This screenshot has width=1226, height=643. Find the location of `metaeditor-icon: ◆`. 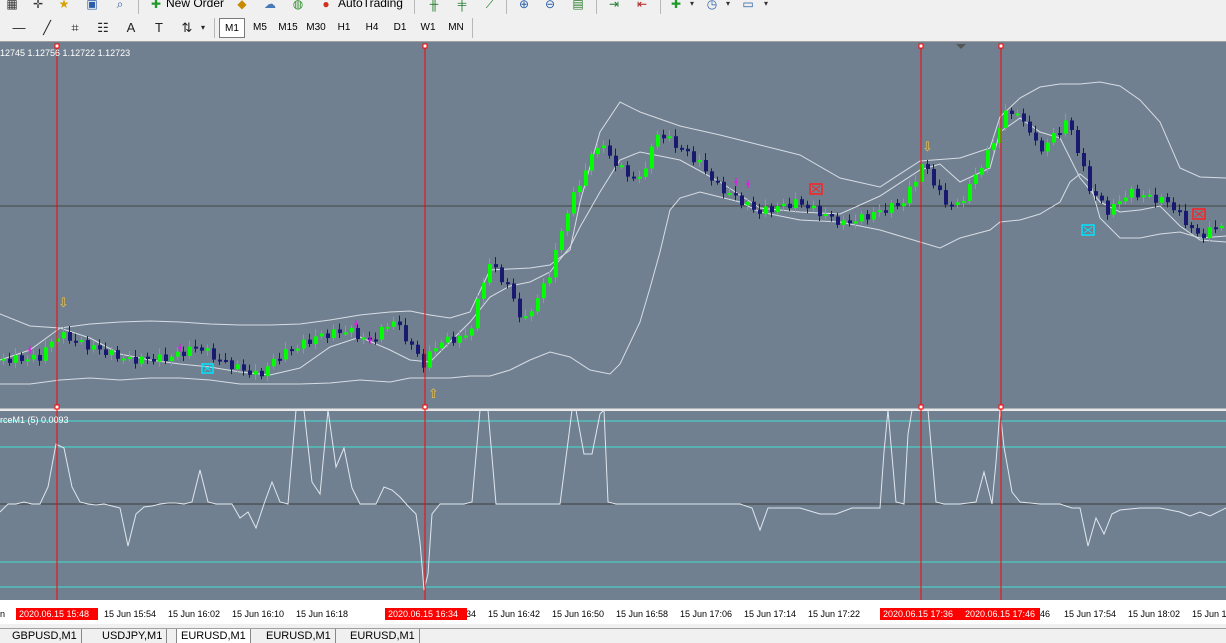

metaeditor-icon: ◆ is located at coordinates (242, 6).